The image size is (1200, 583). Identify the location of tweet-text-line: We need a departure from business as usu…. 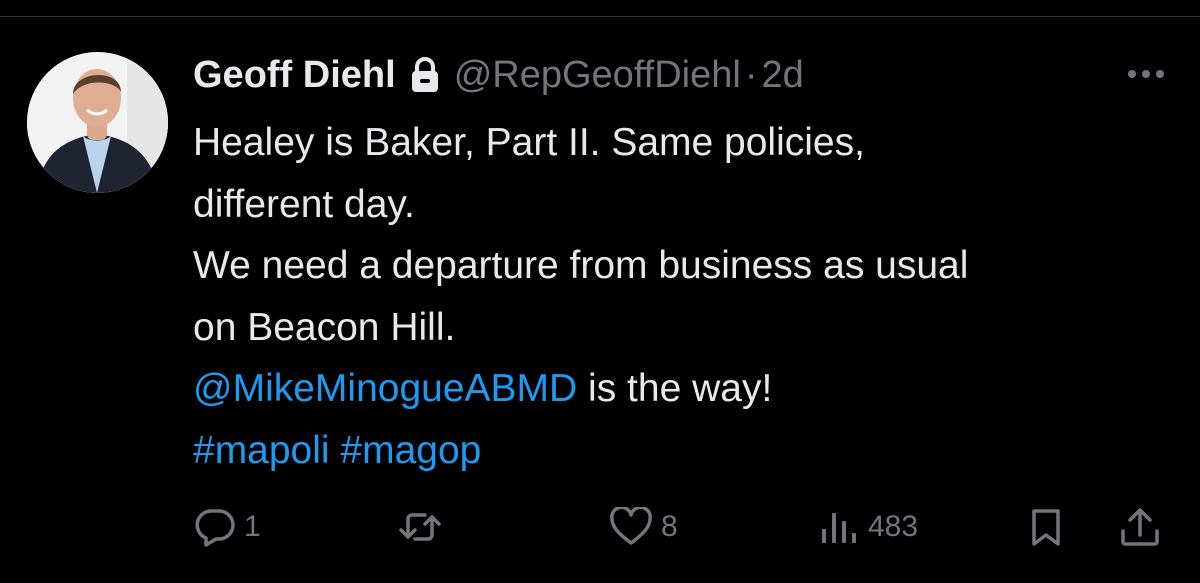
(581, 265).